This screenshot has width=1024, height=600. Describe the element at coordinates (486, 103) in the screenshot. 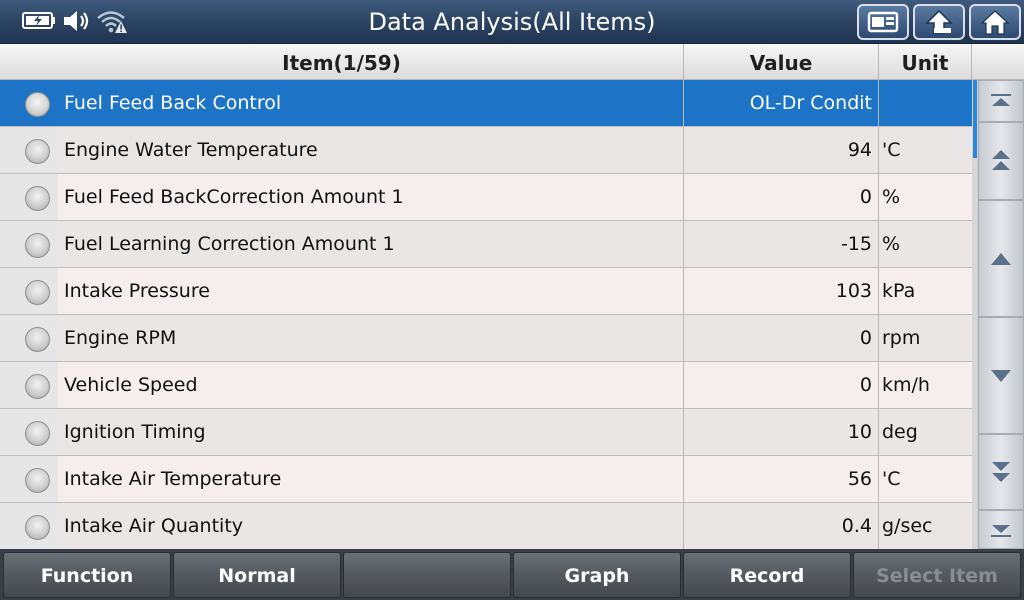

I see `table-row: Fuel Feed Back Control OL-Dr Condit` at that location.